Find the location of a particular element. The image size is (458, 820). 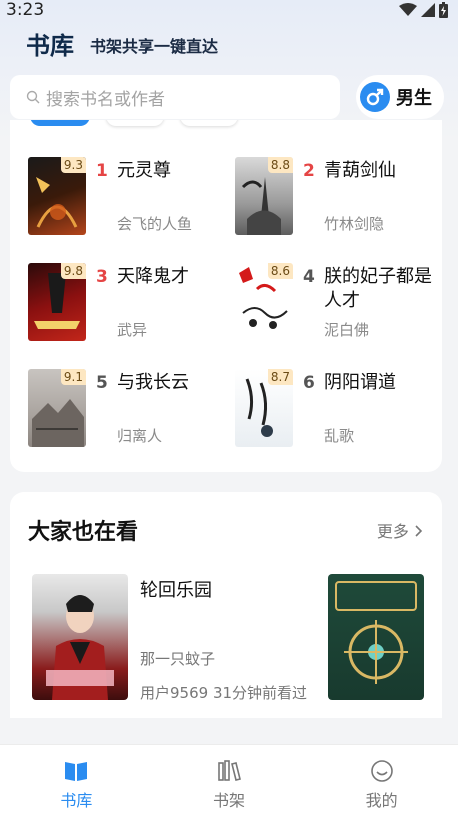

more-label: 更多 is located at coordinates (392, 531).